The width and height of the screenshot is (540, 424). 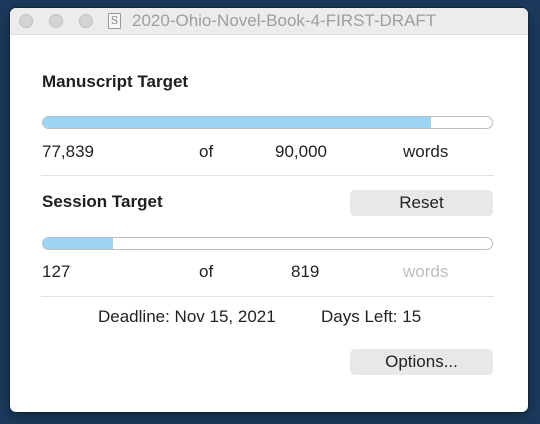 What do you see at coordinates (206, 151) in the screenshot?
I see `manuscript-of-label: of` at bounding box center [206, 151].